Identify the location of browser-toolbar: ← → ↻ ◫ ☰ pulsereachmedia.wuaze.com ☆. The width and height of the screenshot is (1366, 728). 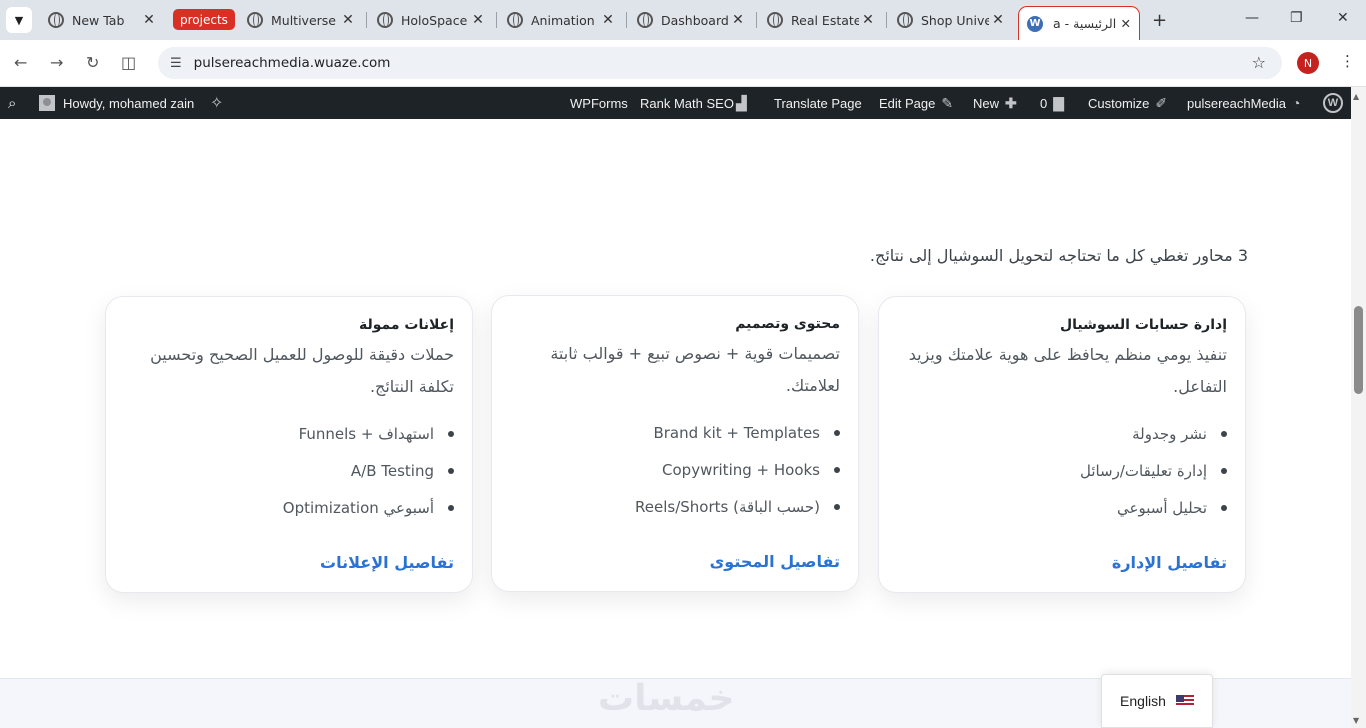
(683, 63).